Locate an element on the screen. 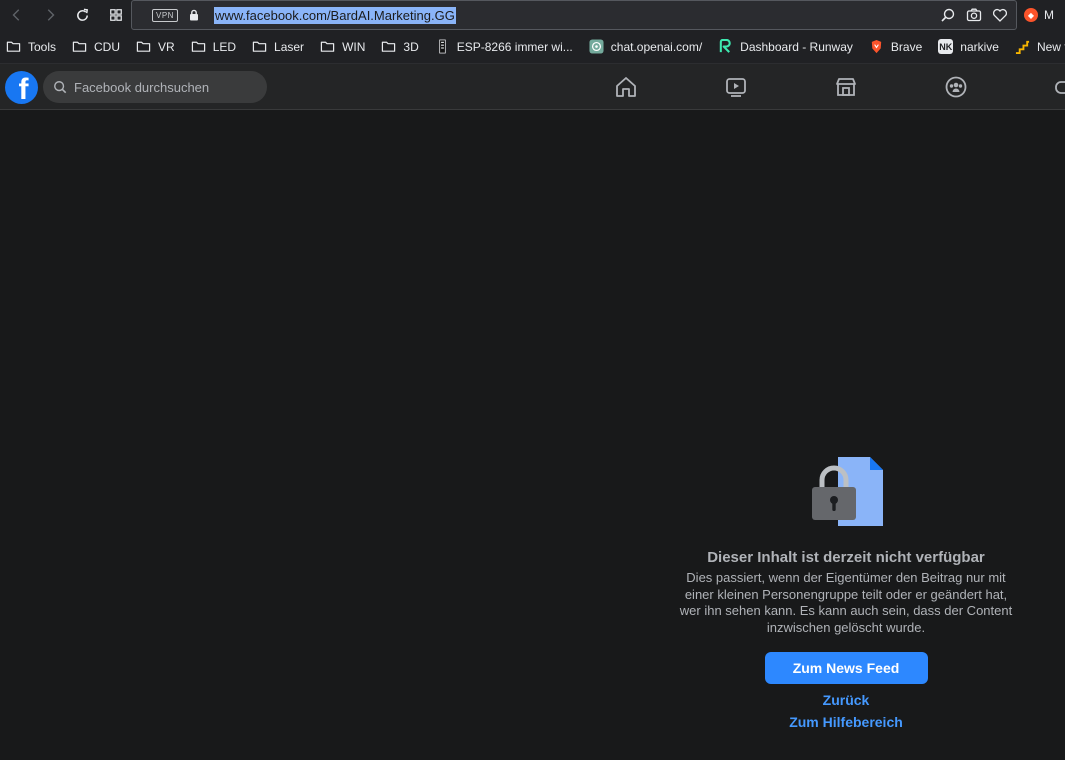 The image size is (1065, 760). padlock-icon is located at coordinates (194, 15).